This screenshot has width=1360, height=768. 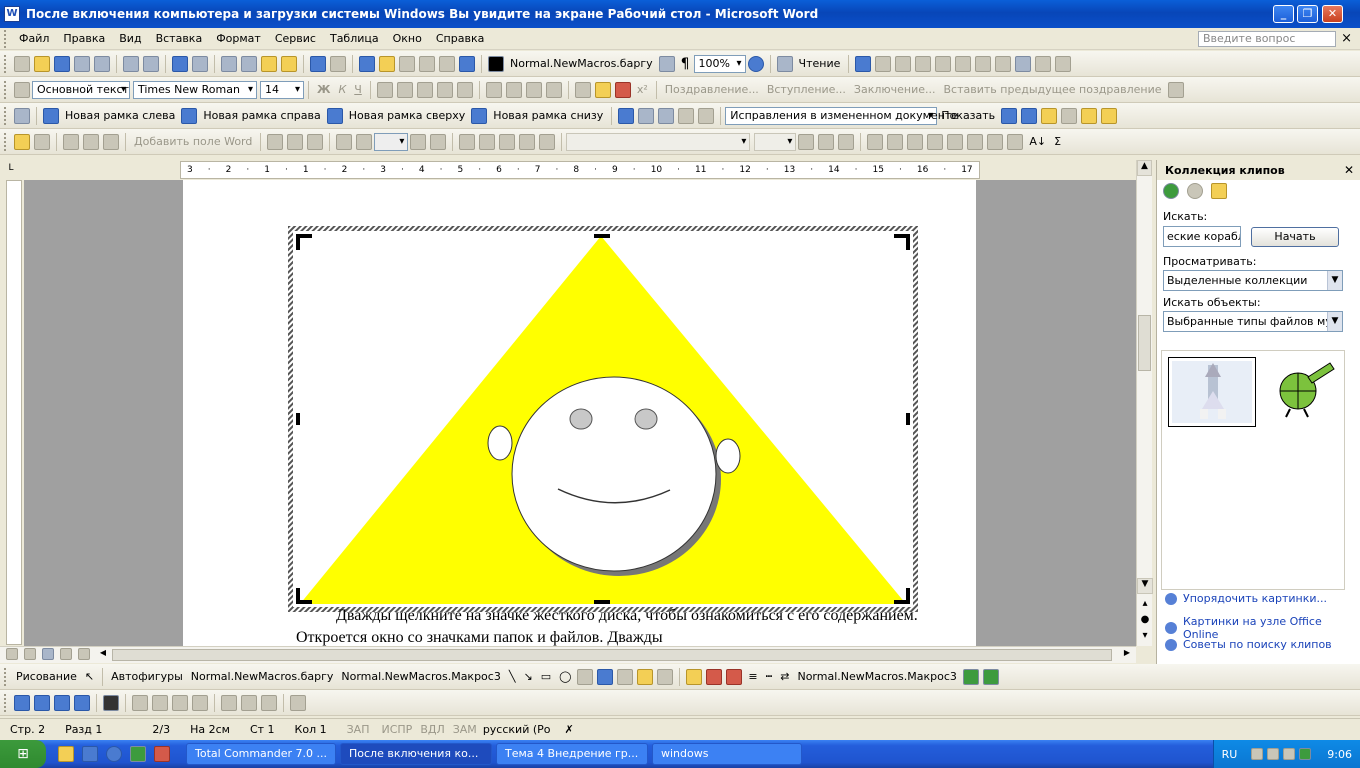 What do you see at coordinates (784, 676) in the screenshot?
I see `arrow-style-icon: ⇄` at bounding box center [784, 676].